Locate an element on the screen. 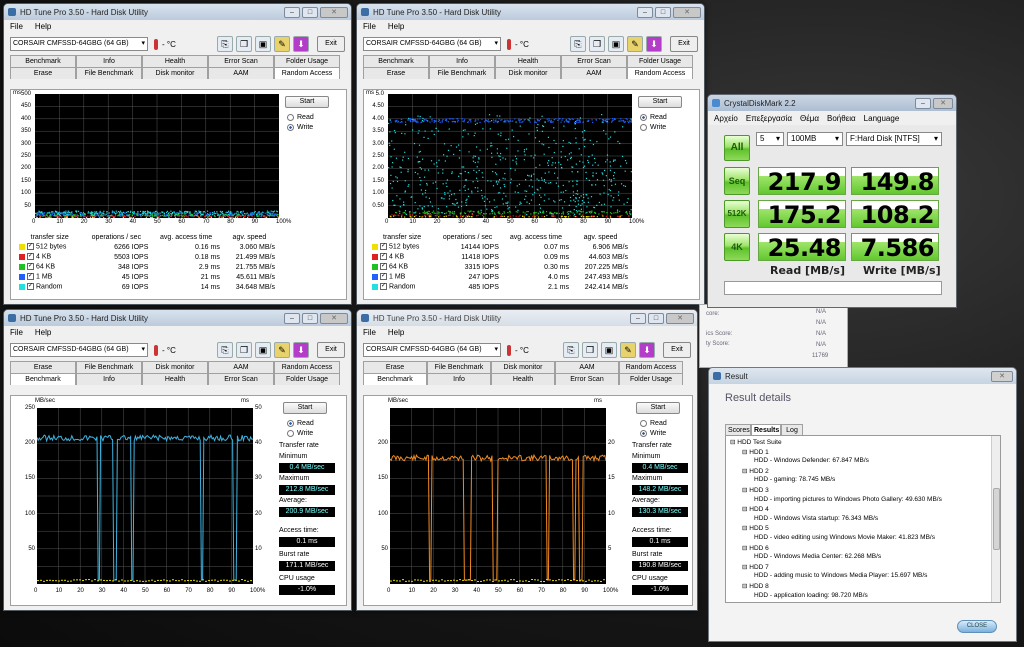  menu-help: Βοήθεια is located at coordinates (841, 118).